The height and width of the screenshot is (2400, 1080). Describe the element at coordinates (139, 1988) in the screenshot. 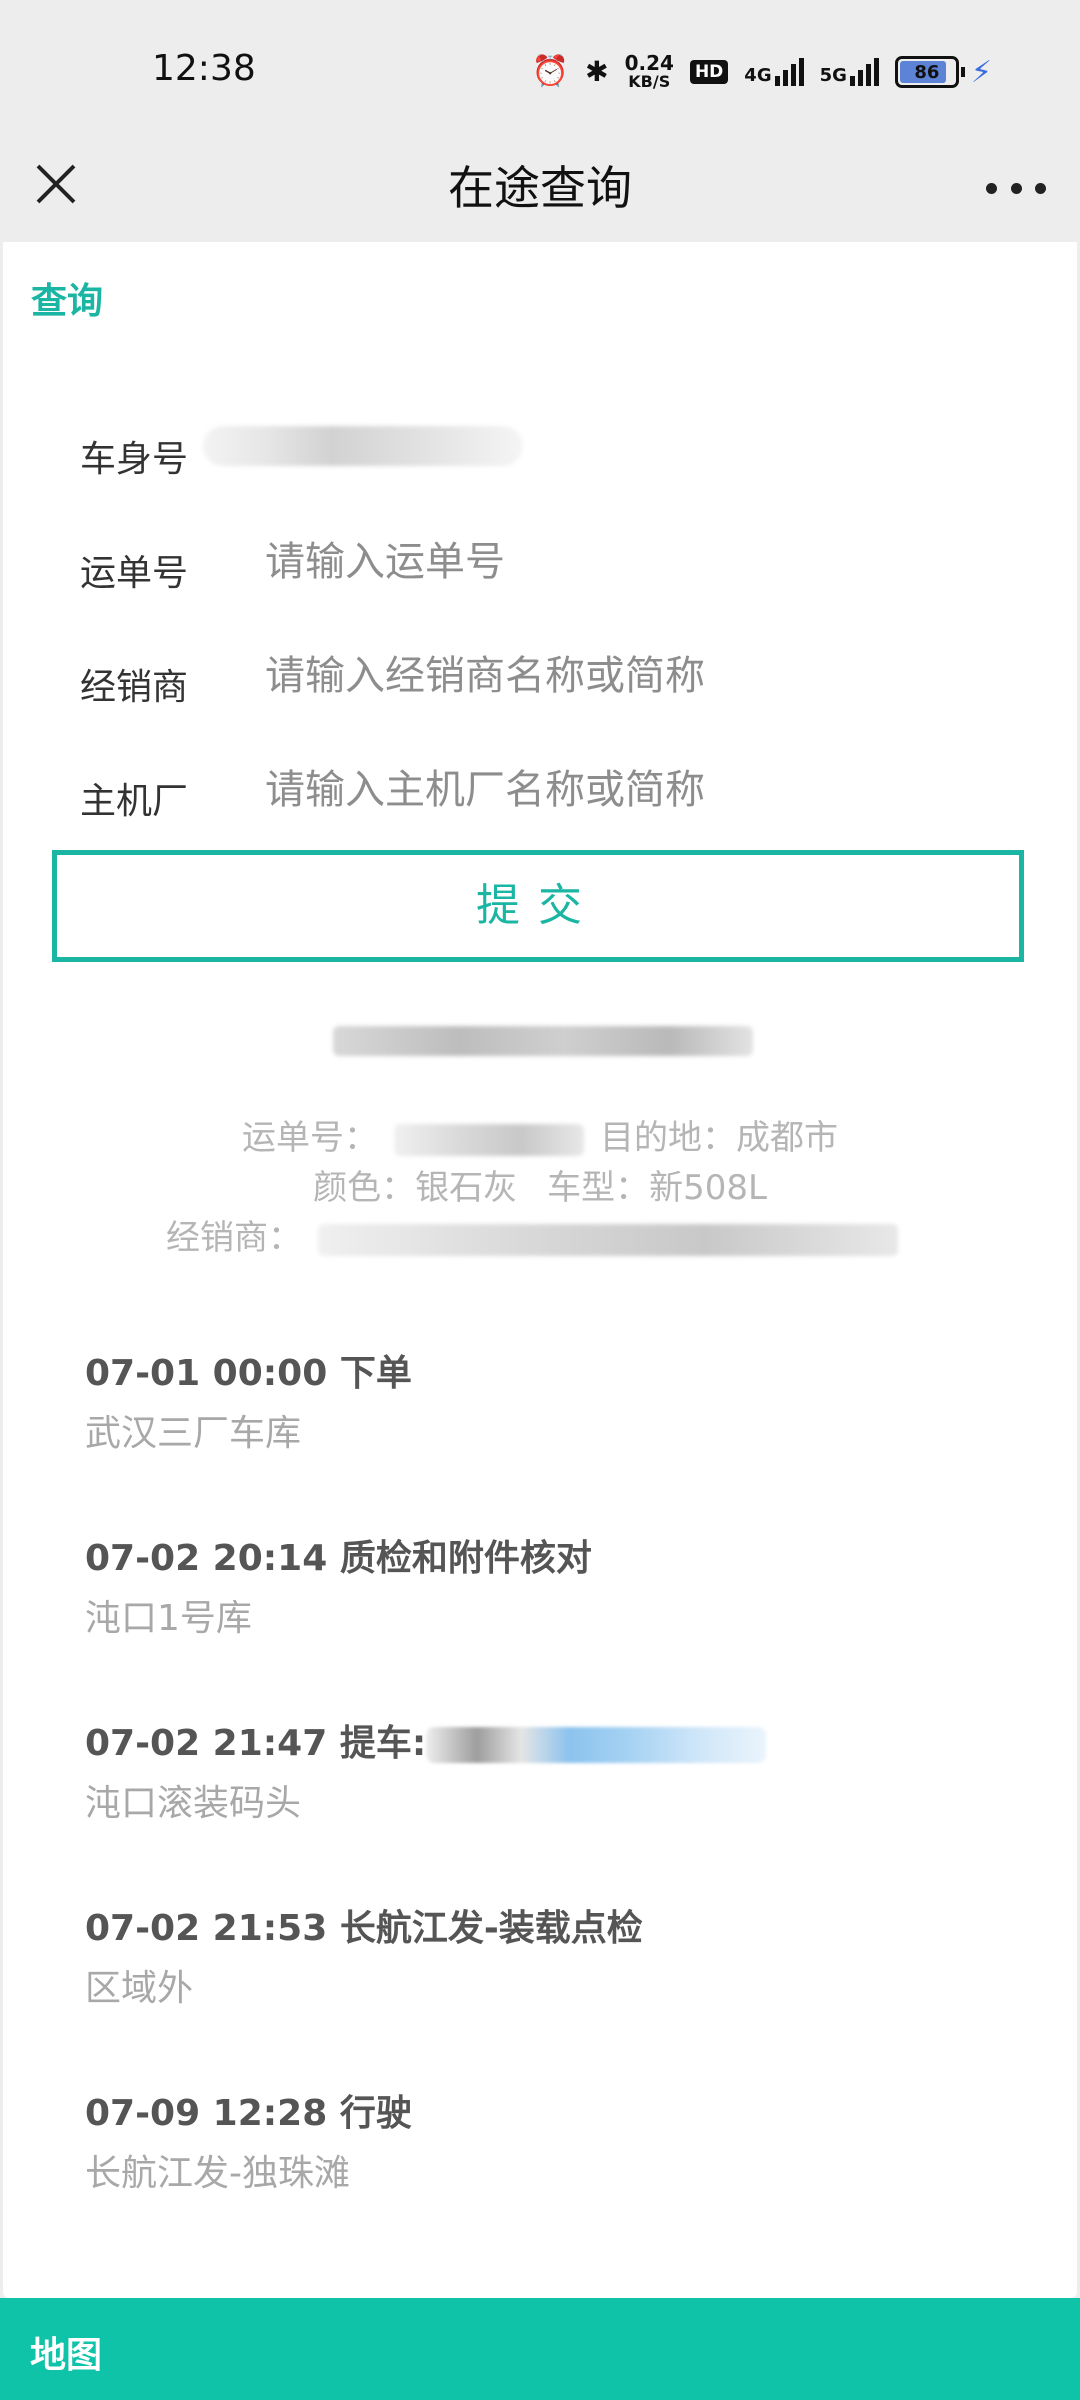

I see `timeline-location: 区域外` at that location.